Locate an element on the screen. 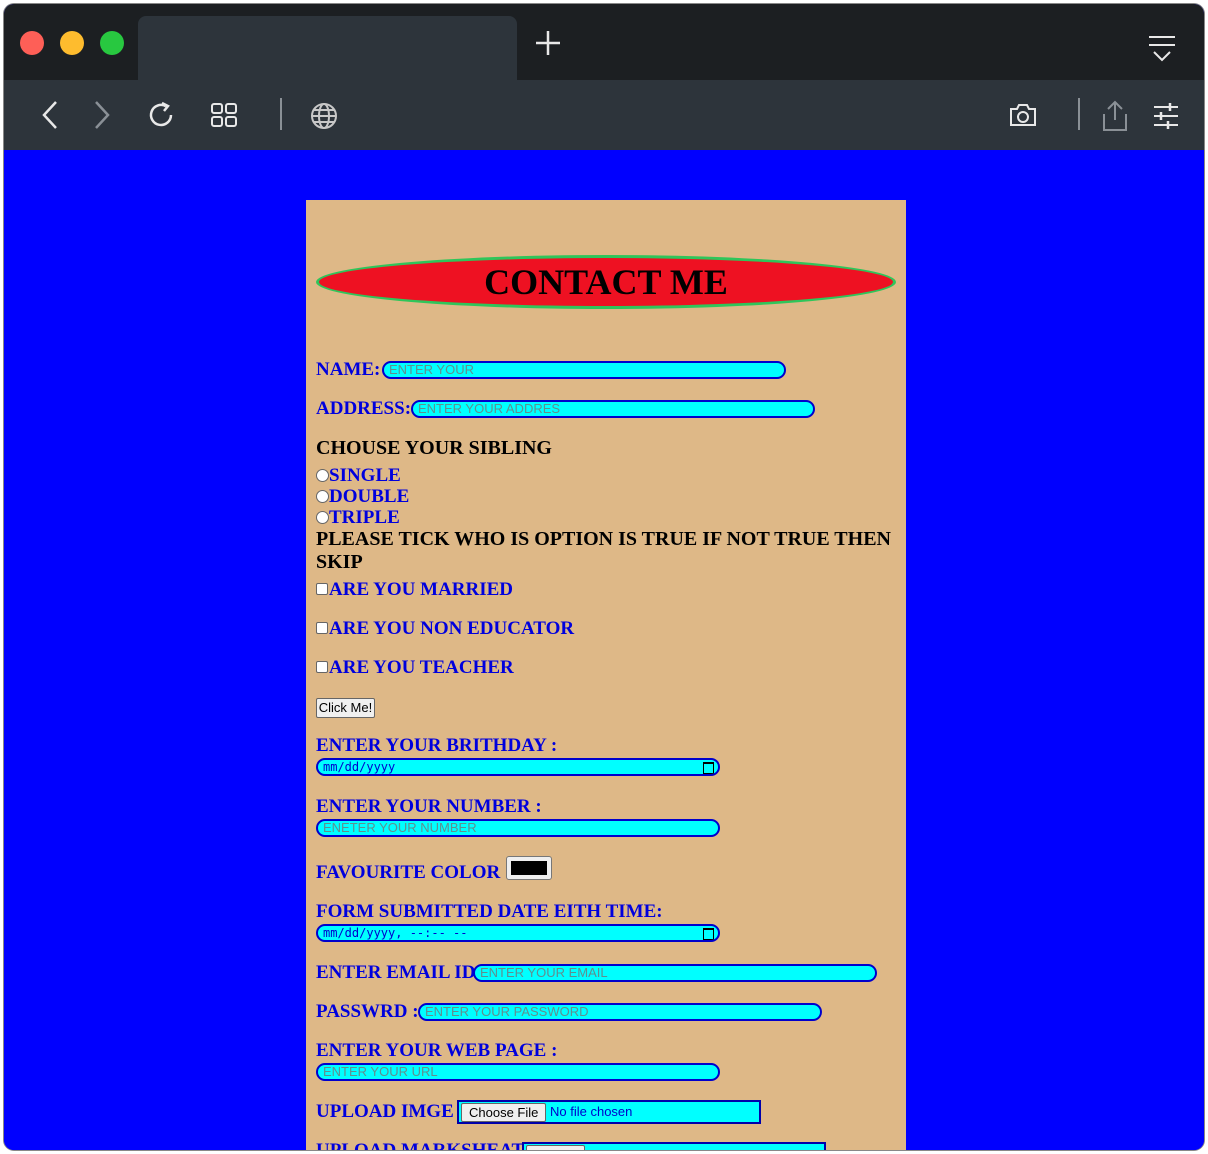 This screenshot has width=1208, height=1154. number-input: ENETER YOUR NUMBER is located at coordinates (518, 828).